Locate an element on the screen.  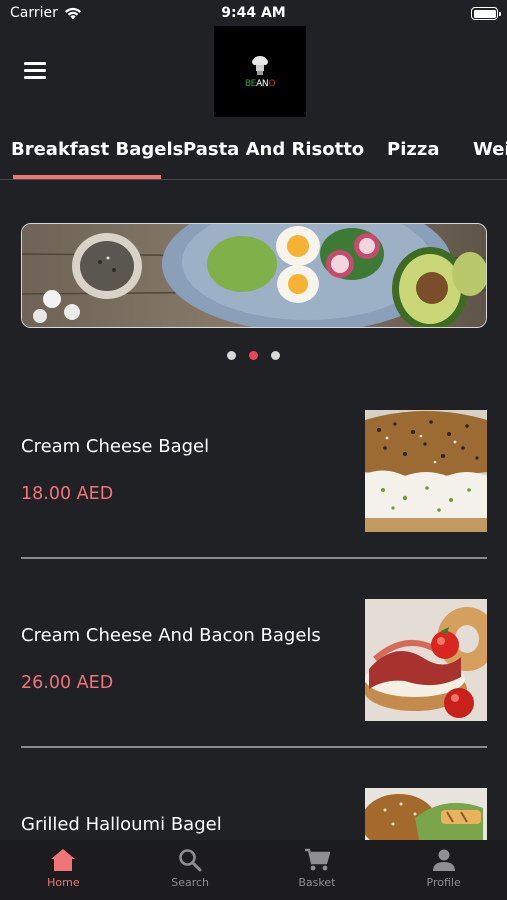
cart-icon is located at coordinates (317, 859).